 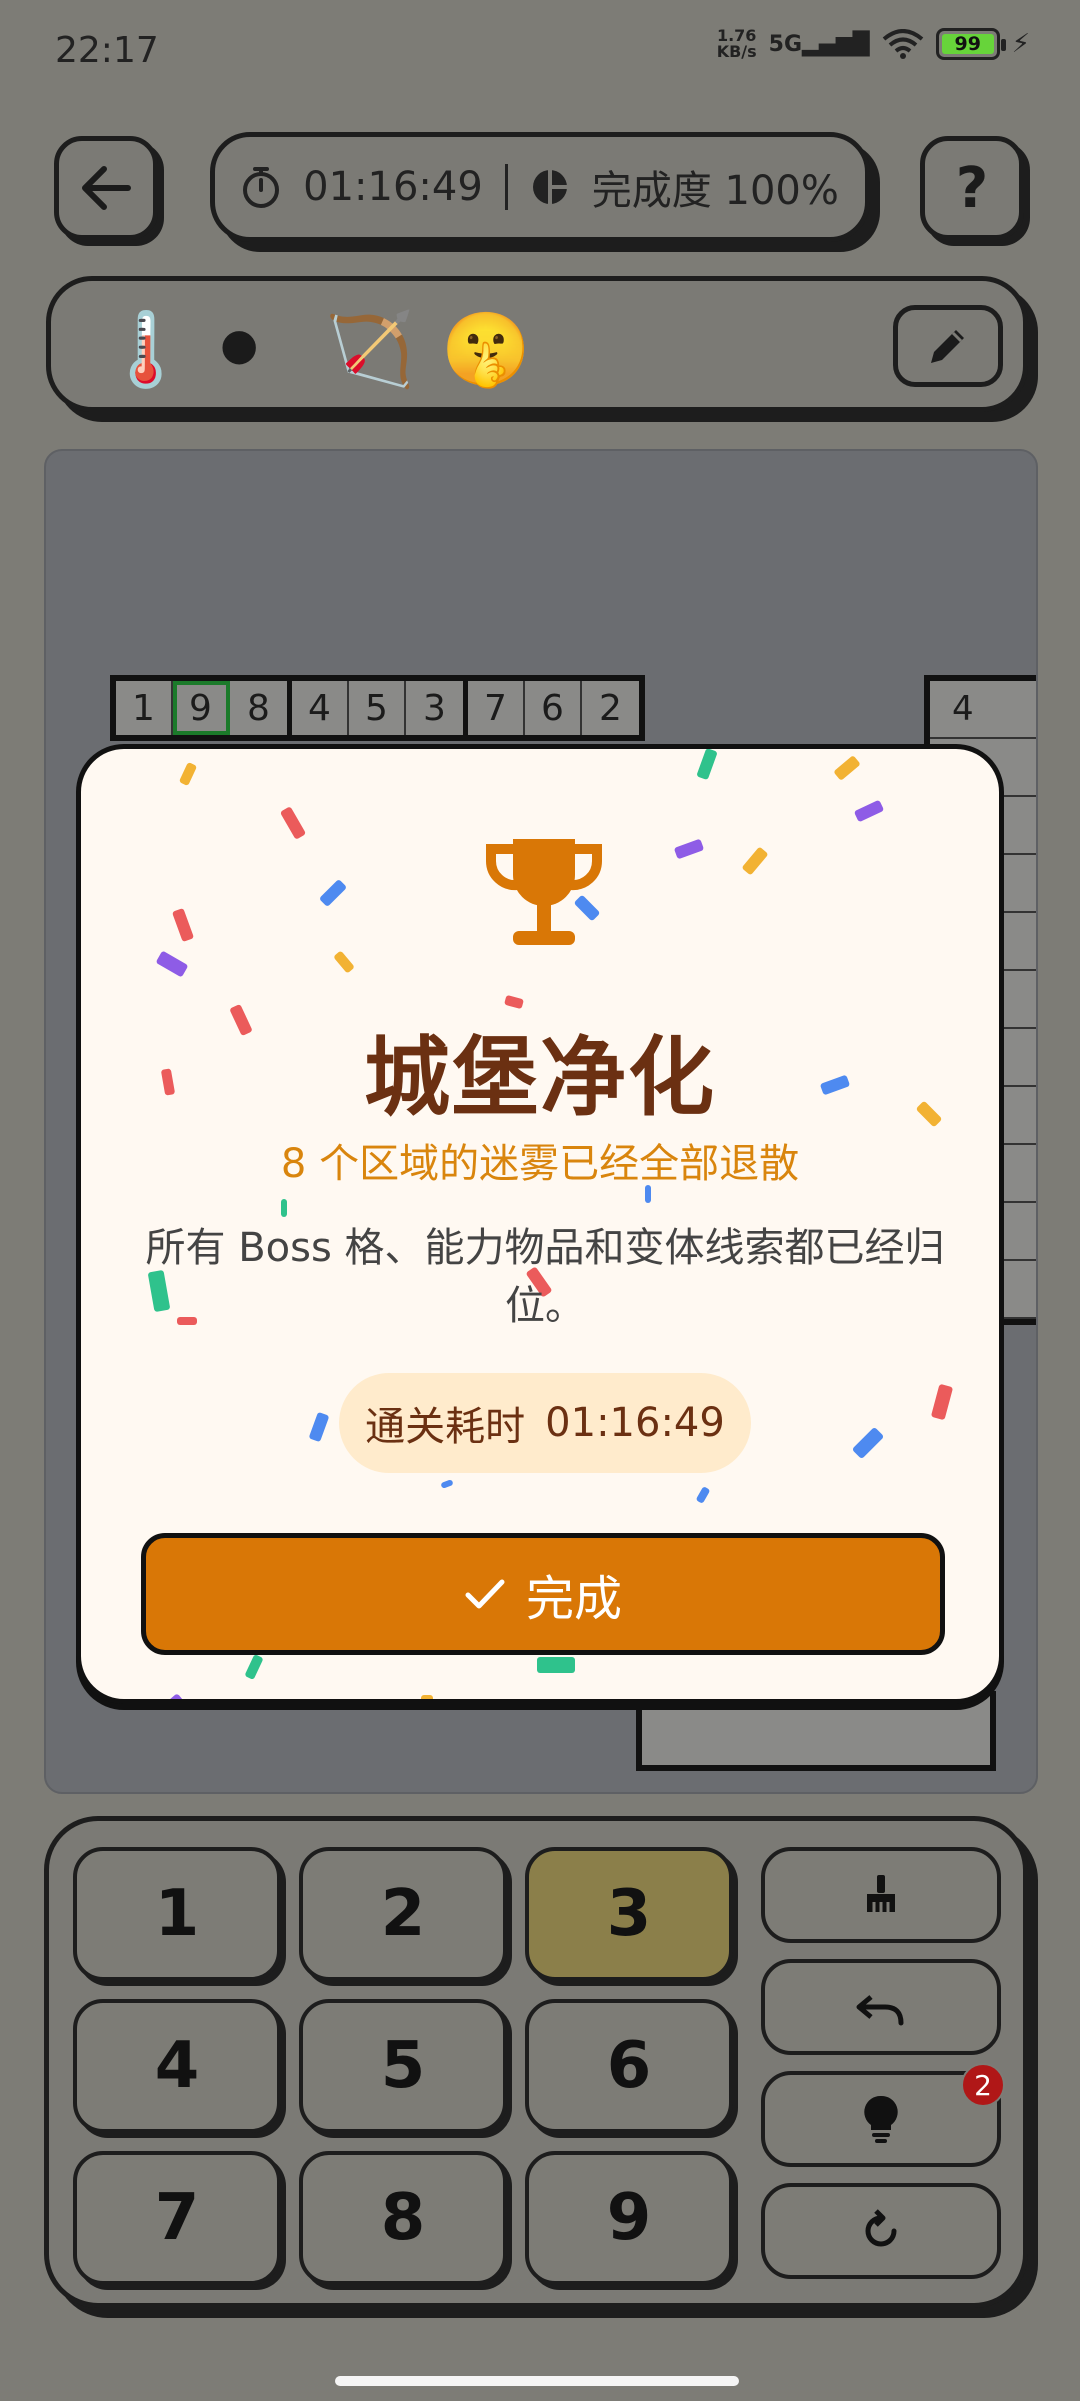 I want to click on dialog-title: 城堡净化, so click(x=540, y=1078).